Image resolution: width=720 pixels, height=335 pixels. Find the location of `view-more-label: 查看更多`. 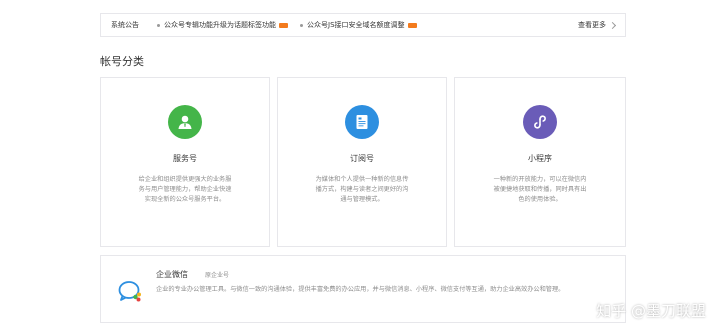

view-more-label: 查看更多 is located at coordinates (592, 25).